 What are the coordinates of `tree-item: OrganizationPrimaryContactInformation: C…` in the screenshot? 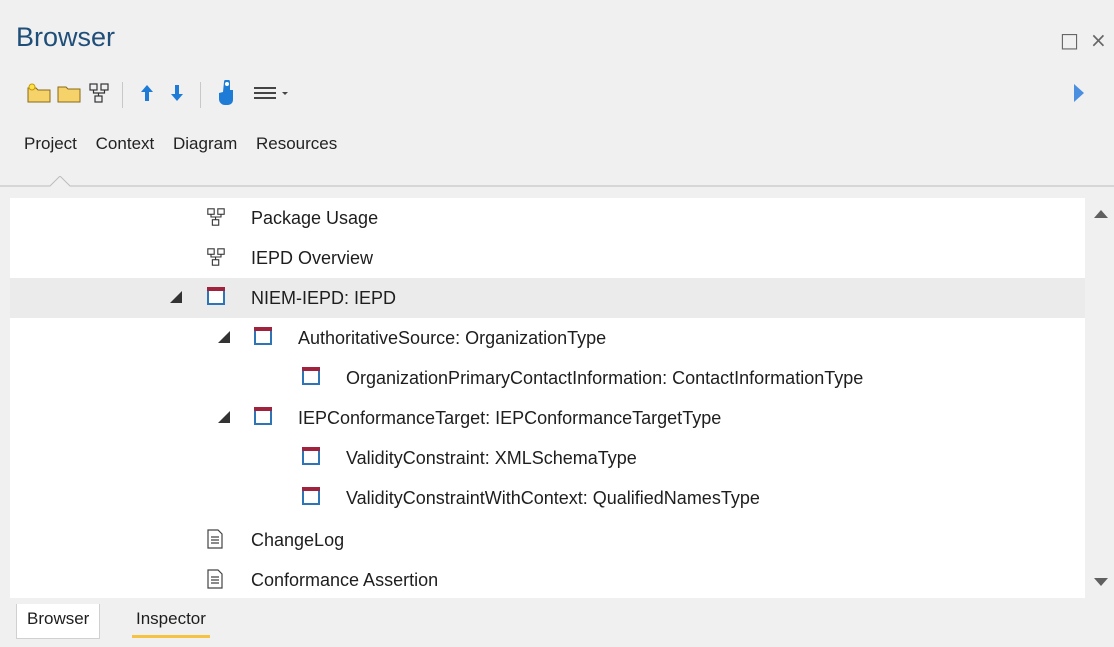 It's located at (547, 378).